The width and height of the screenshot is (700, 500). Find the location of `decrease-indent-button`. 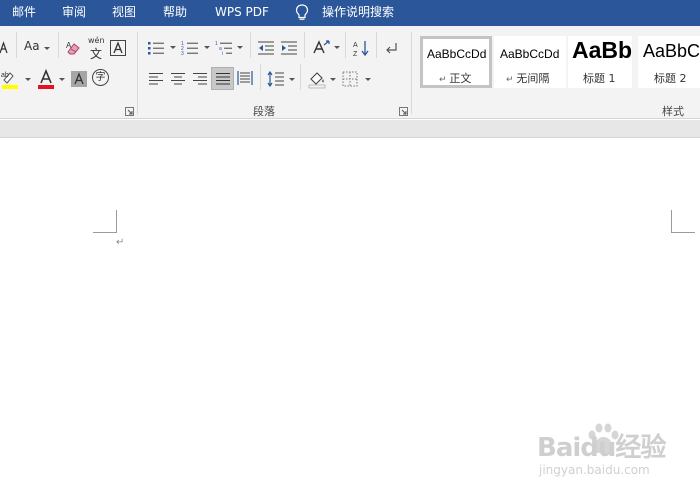

decrease-indent-button is located at coordinates (266, 48).